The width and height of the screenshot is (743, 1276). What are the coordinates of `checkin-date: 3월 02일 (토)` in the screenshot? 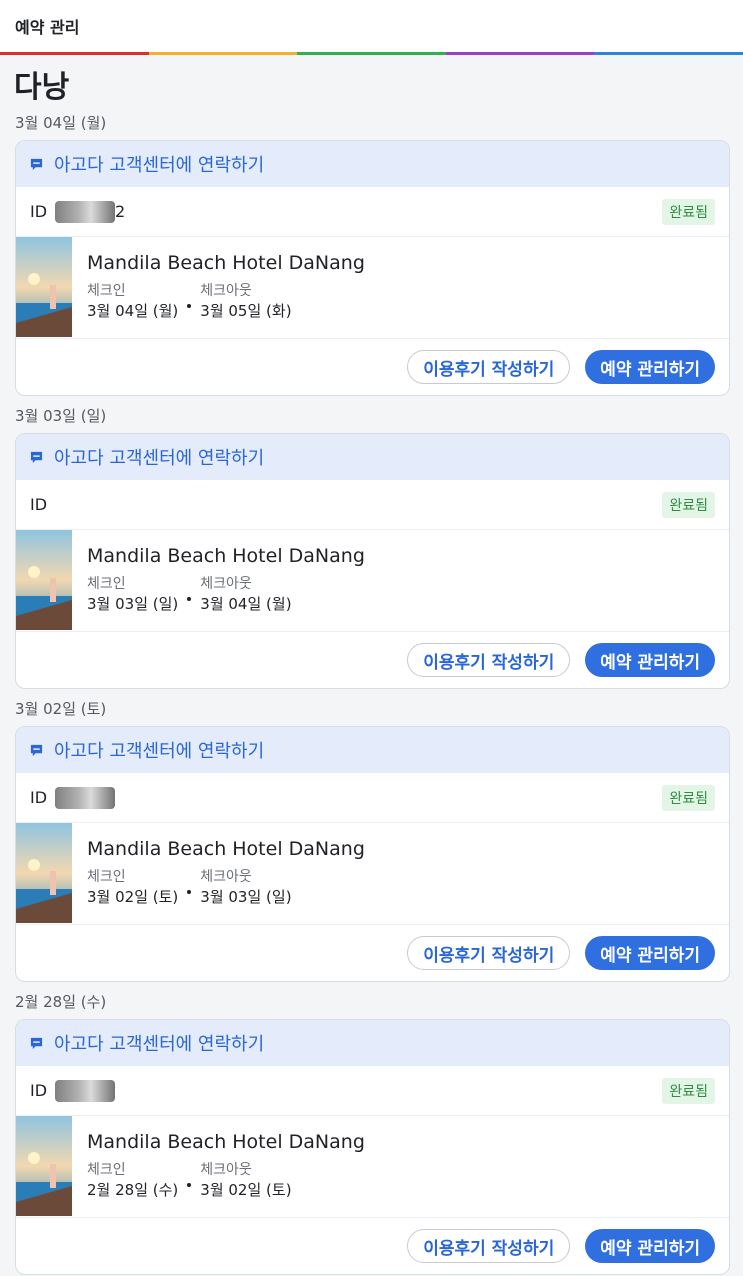 It's located at (133, 897).